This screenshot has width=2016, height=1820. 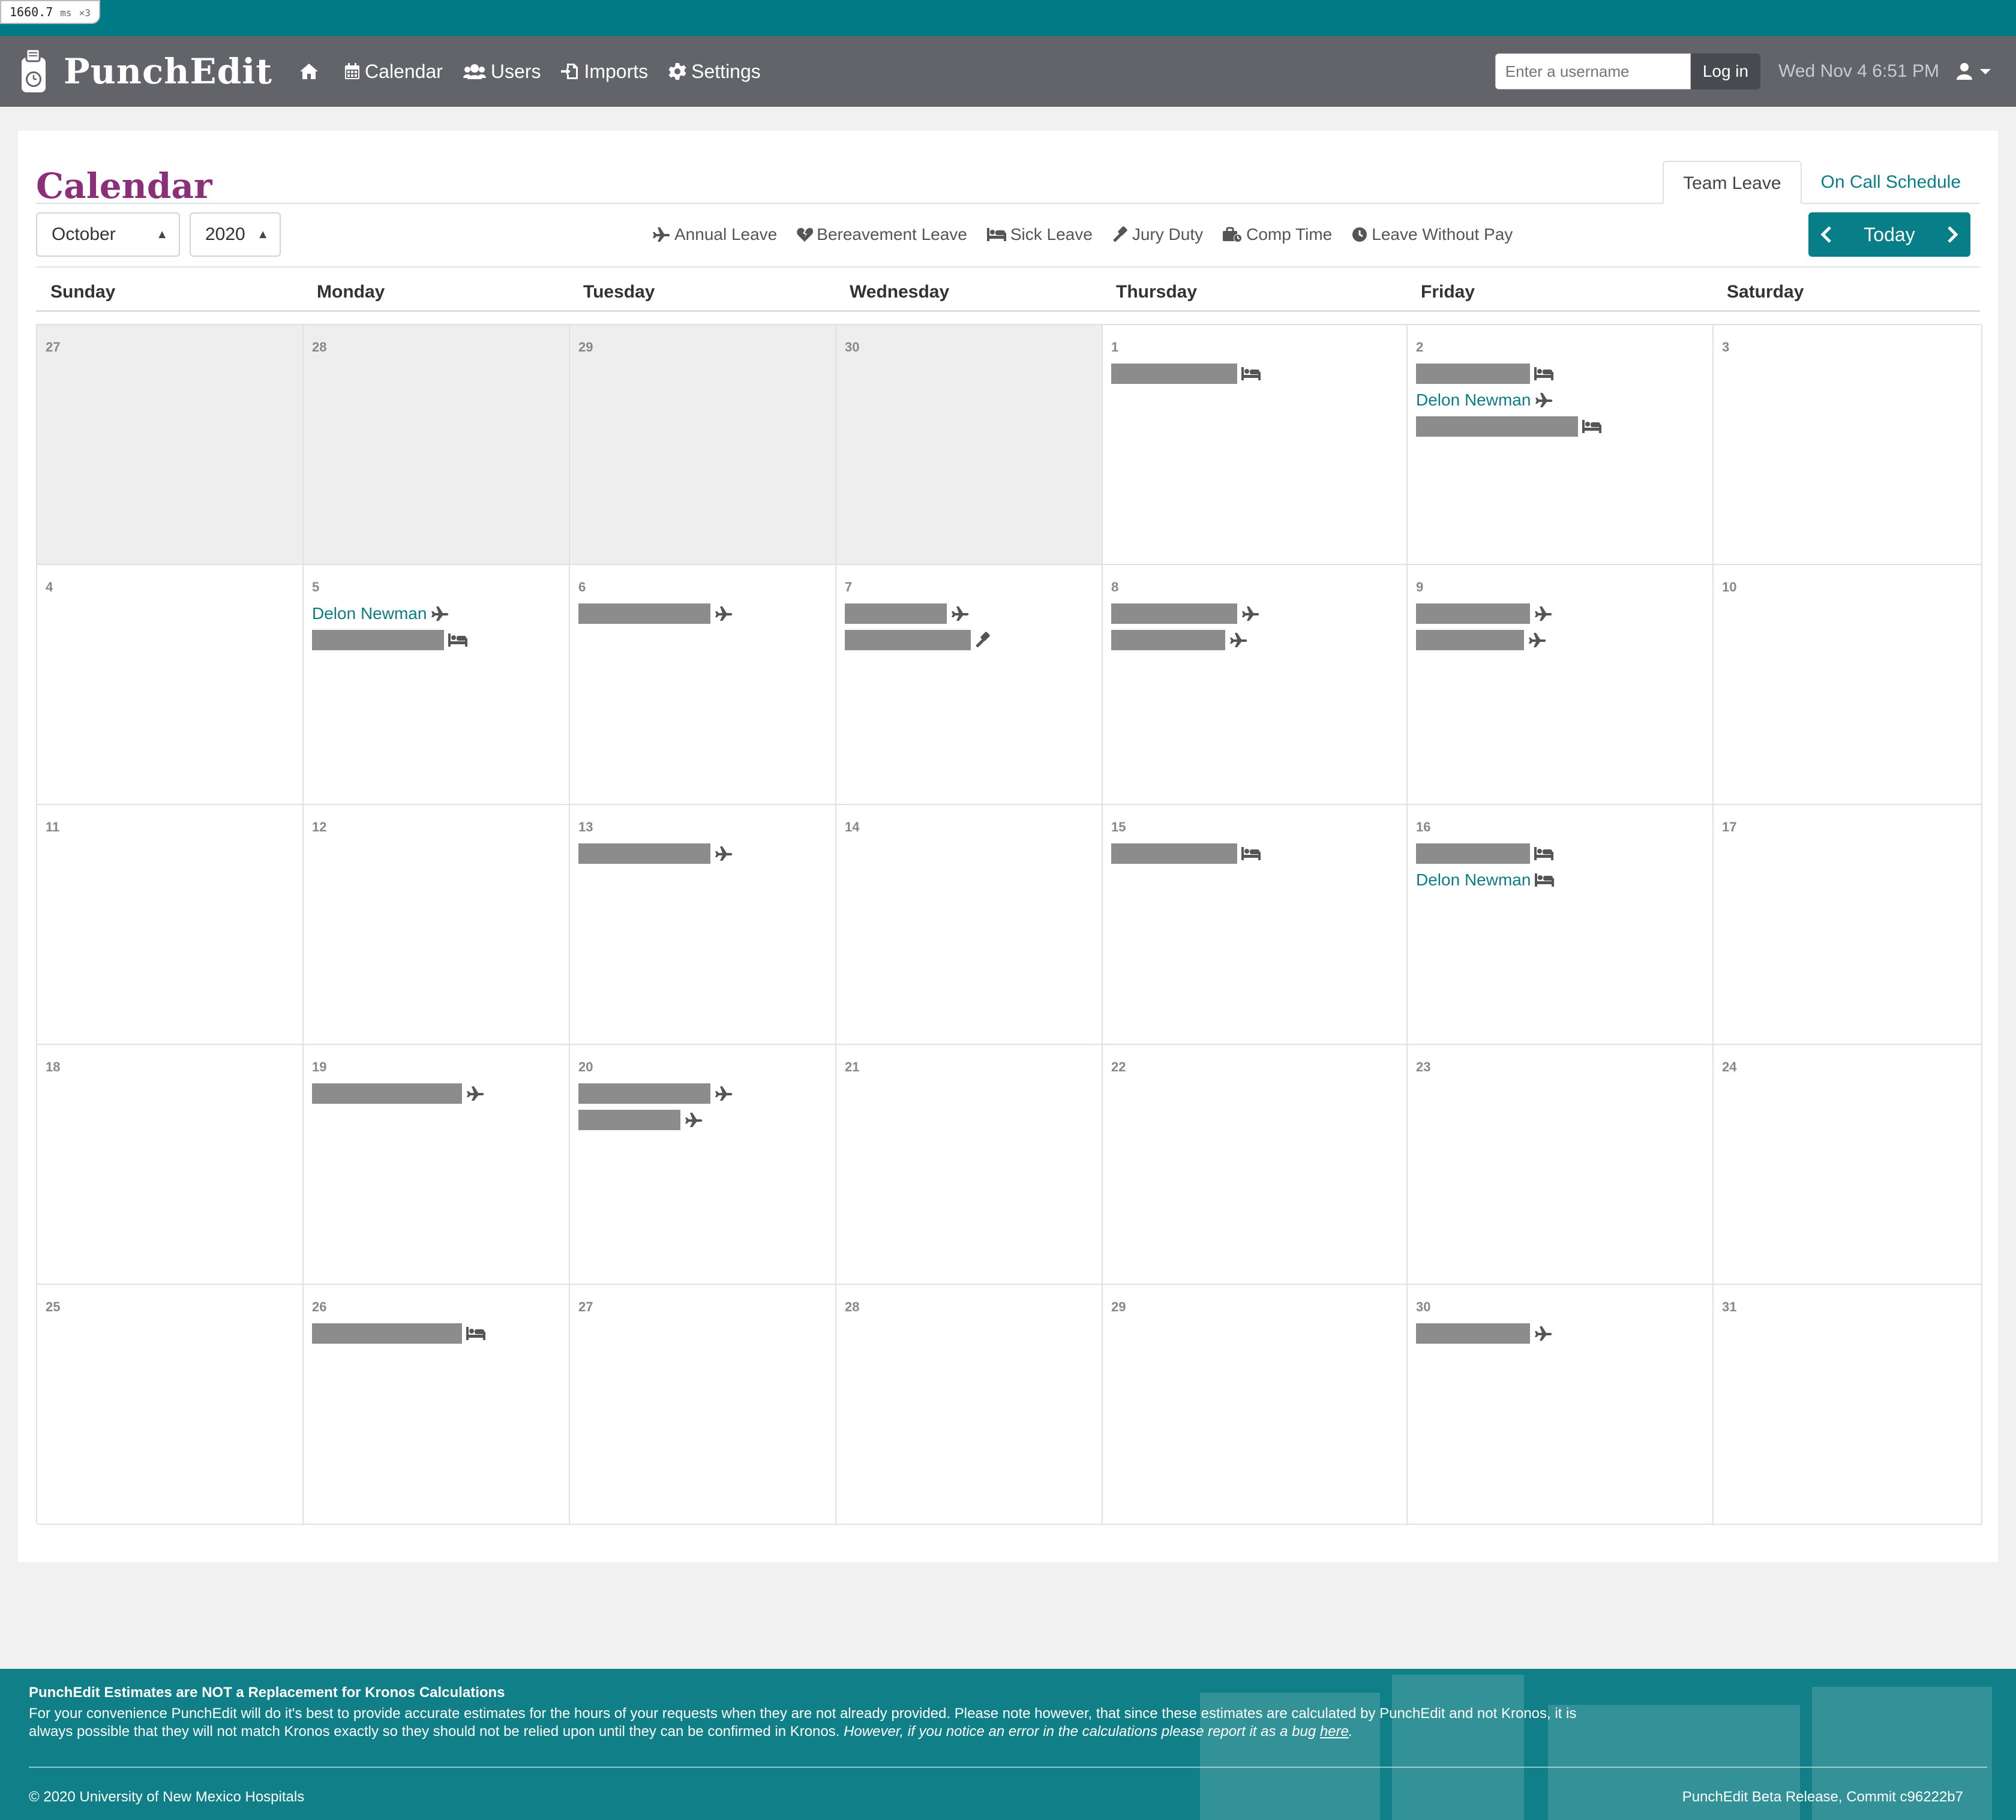 What do you see at coordinates (235, 235) in the screenshot?
I see `year-select: 2020 ▲︎` at bounding box center [235, 235].